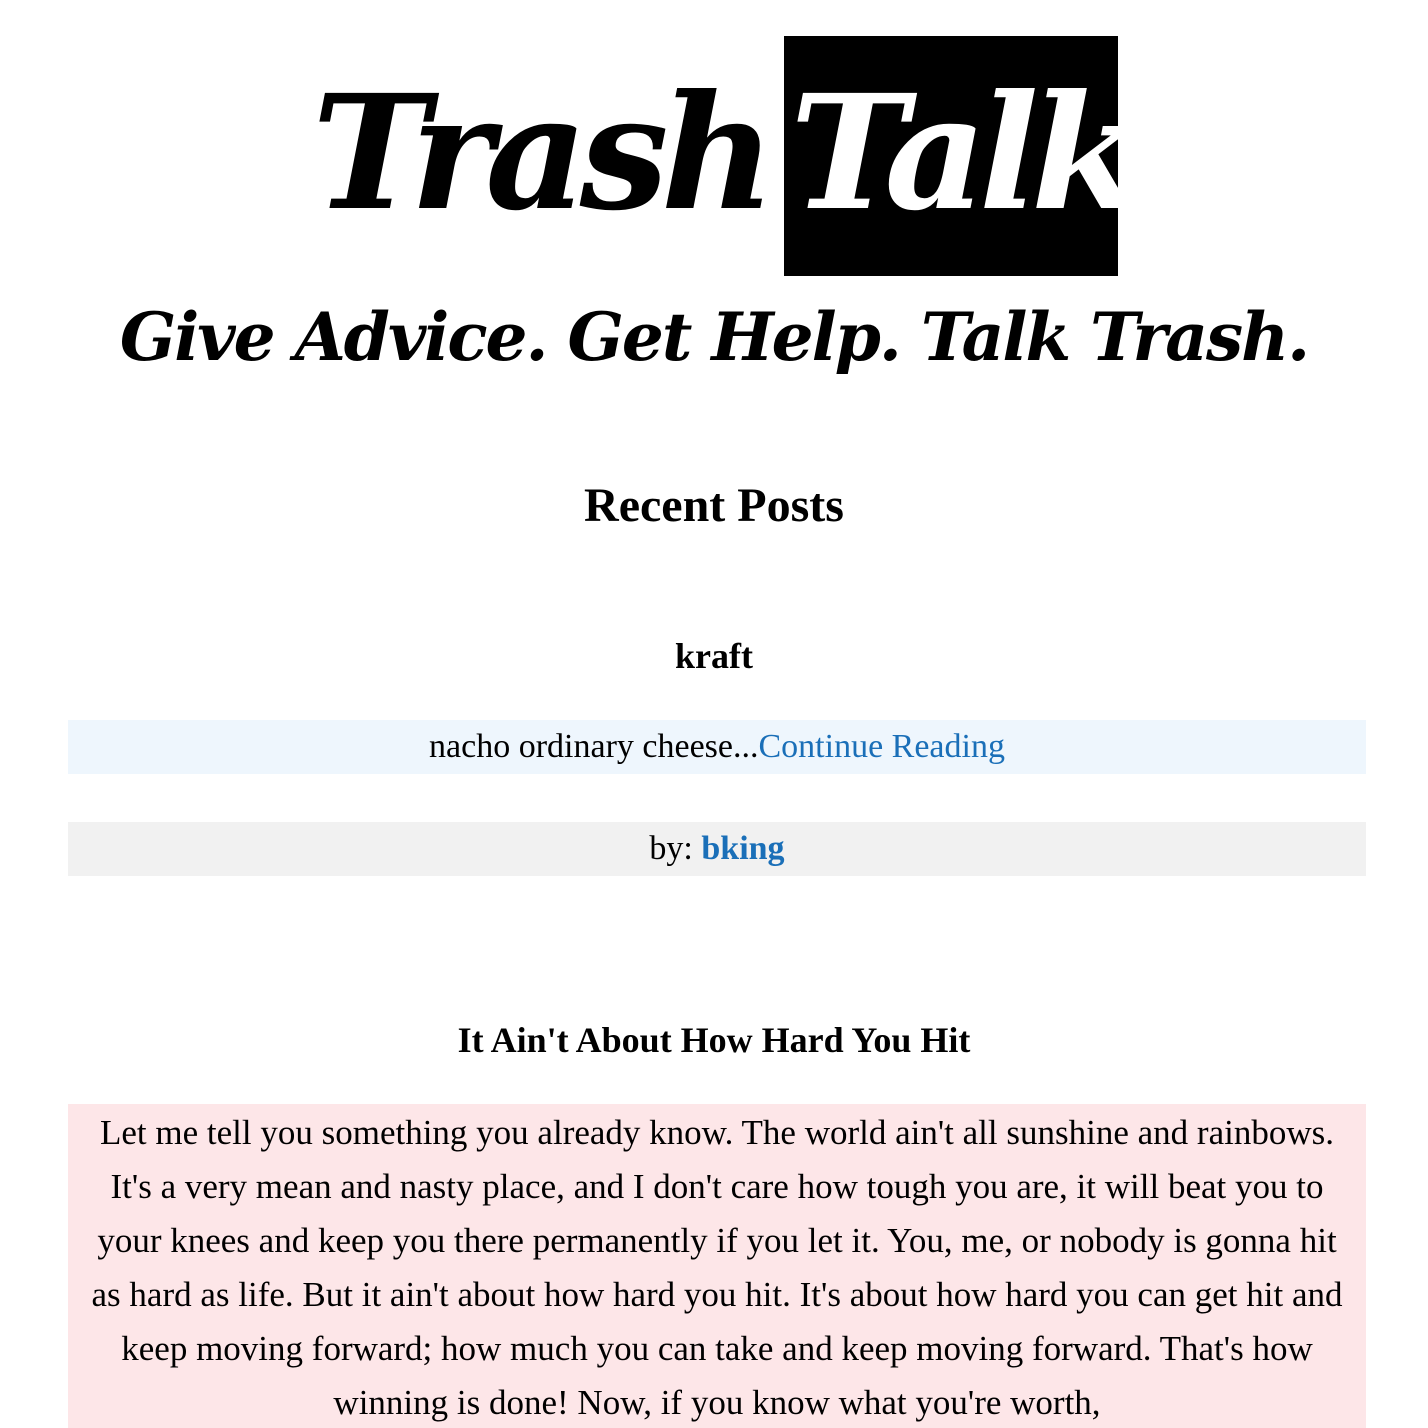 The width and height of the screenshot is (1428, 1428). I want to click on logo-talk-box: Talk, so click(951, 156).